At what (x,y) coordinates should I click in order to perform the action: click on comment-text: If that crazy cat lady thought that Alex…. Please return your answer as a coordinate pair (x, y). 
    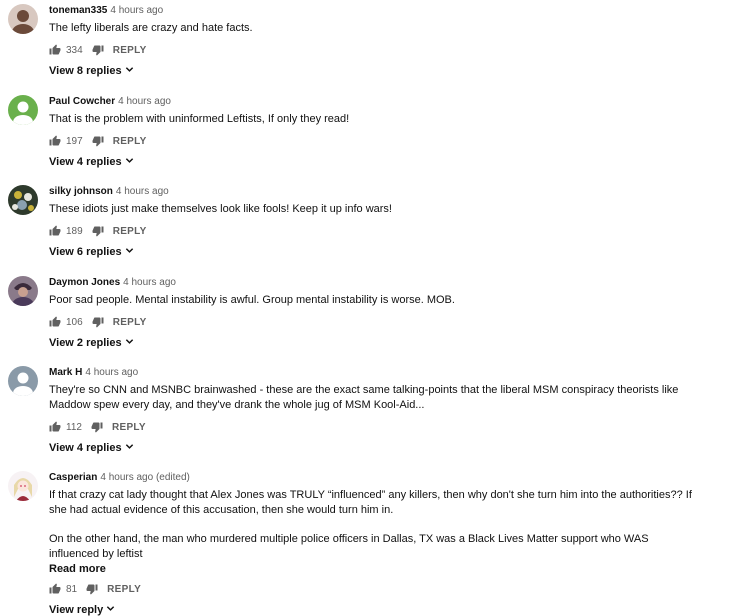
    Looking at the image, I should click on (370, 524).